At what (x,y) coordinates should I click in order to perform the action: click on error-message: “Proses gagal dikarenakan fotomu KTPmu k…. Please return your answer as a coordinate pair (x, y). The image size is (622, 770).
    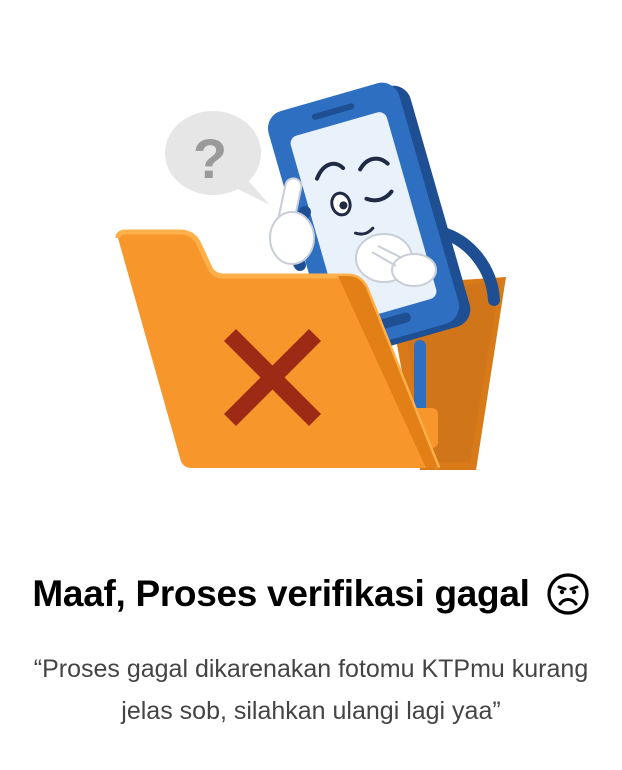
    Looking at the image, I should click on (311, 690).